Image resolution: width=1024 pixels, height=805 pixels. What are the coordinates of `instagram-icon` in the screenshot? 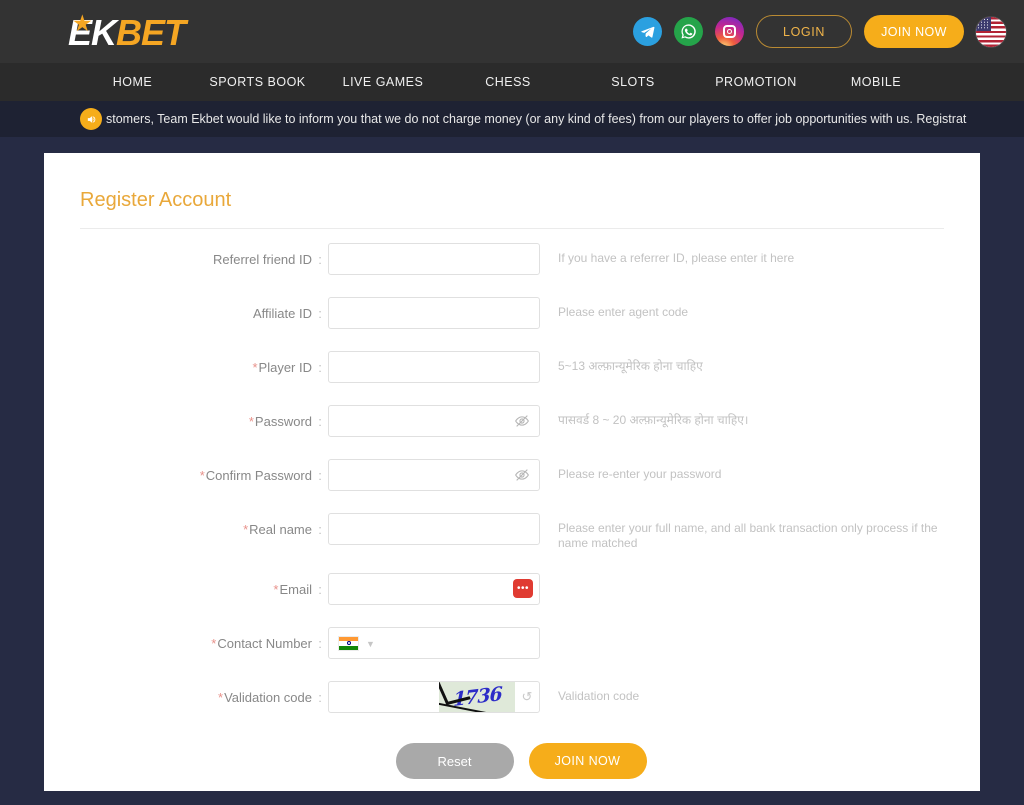 It's located at (729, 31).